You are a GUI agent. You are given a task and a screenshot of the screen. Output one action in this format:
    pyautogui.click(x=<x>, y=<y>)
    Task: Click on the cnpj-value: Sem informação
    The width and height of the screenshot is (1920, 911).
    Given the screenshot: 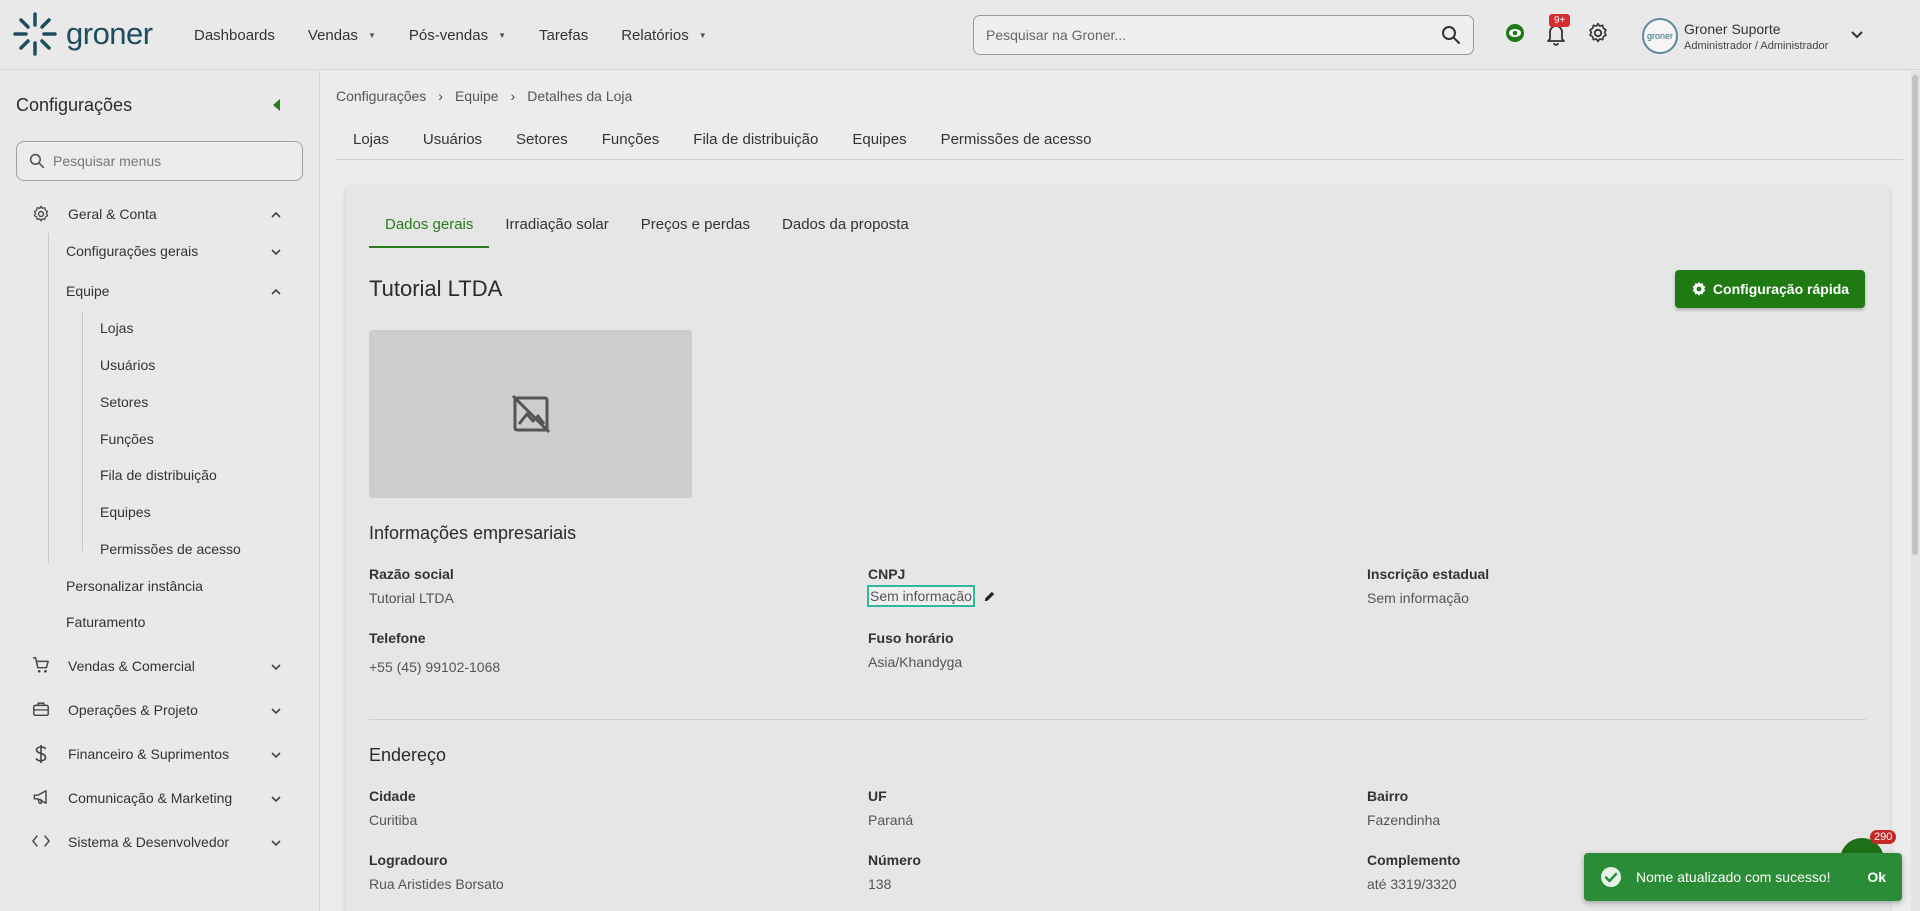 What is the action you would take?
    pyautogui.click(x=921, y=596)
    